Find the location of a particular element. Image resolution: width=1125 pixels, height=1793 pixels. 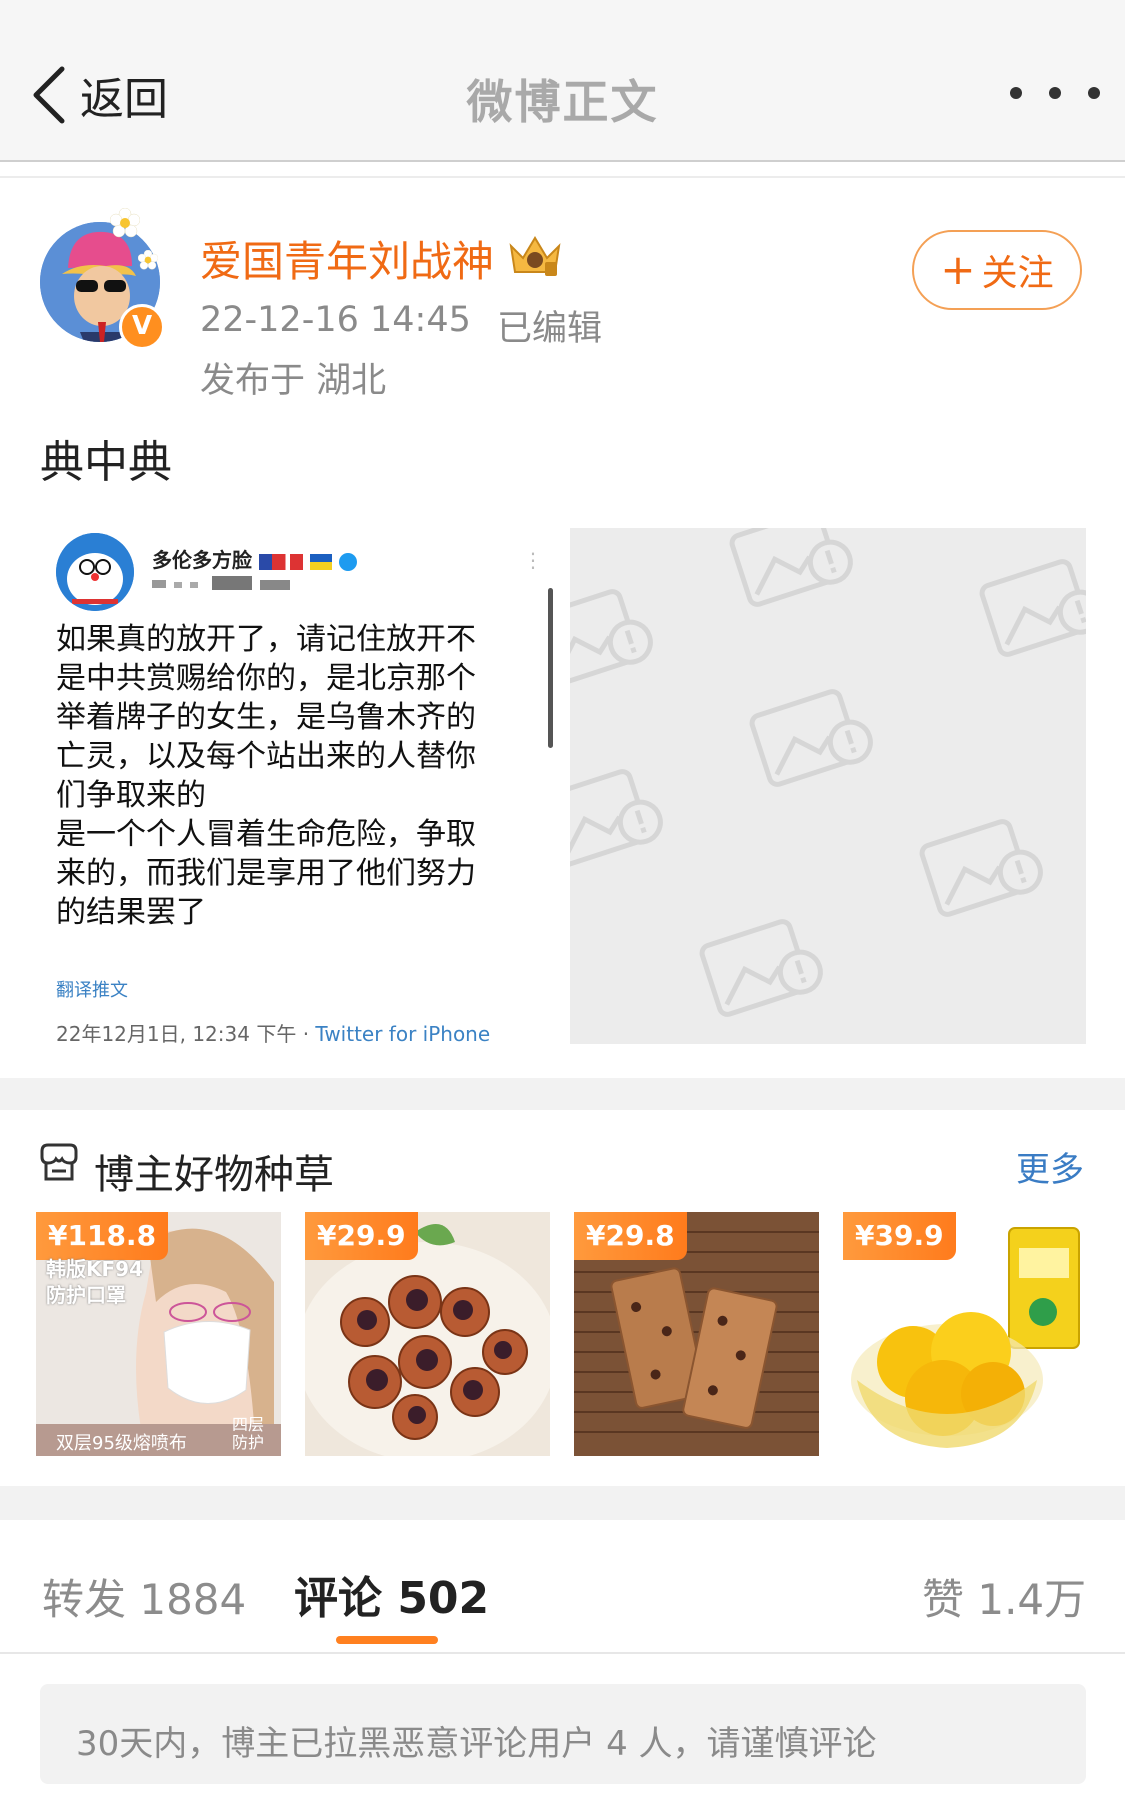

tweet-menu-icon: ⋮ is located at coordinates (533, 560).